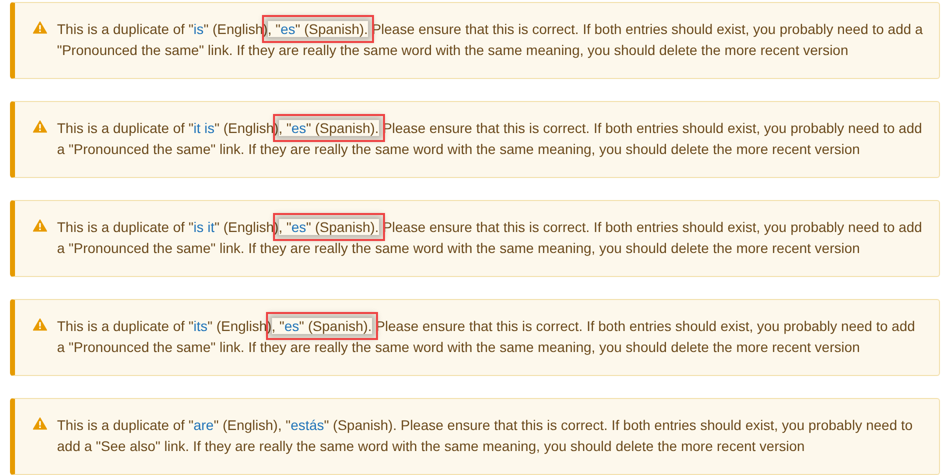 The width and height of the screenshot is (950, 475). I want to click on word-link: it is, so click(203, 128).